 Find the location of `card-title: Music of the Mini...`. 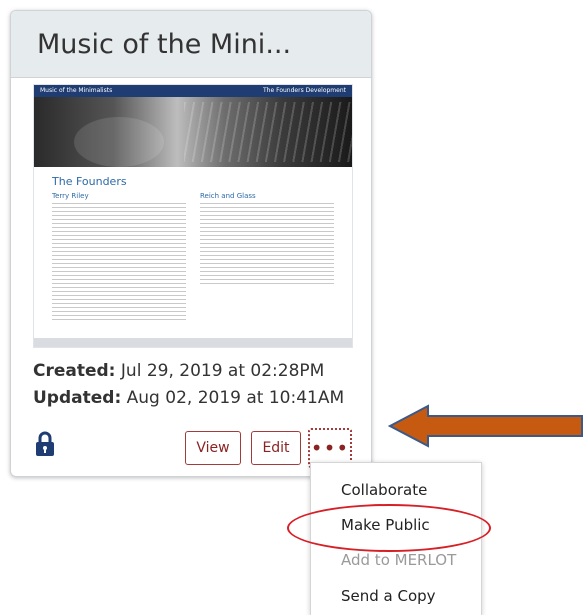

card-title: Music of the Mini... is located at coordinates (164, 44).